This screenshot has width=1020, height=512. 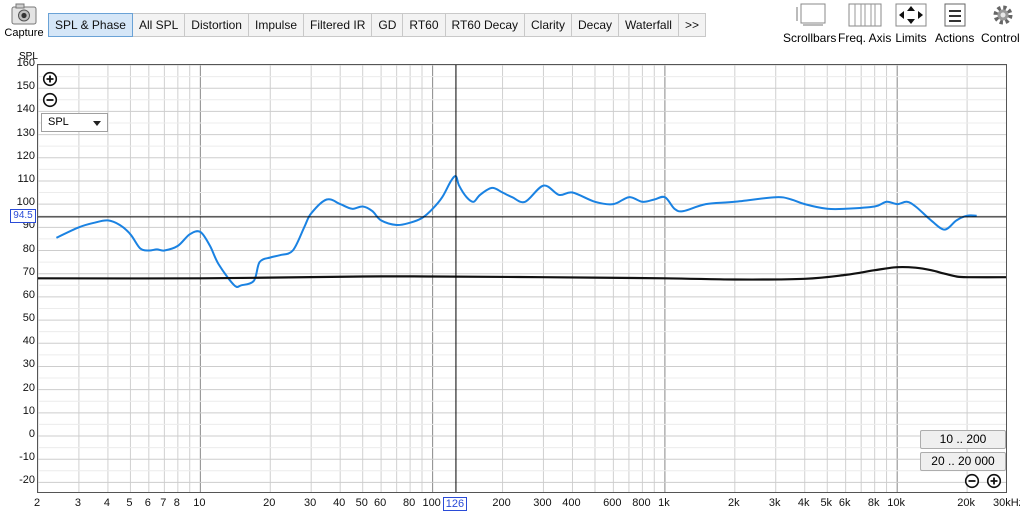 I want to click on y-tick-label: 150, so click(x=25, y=86).